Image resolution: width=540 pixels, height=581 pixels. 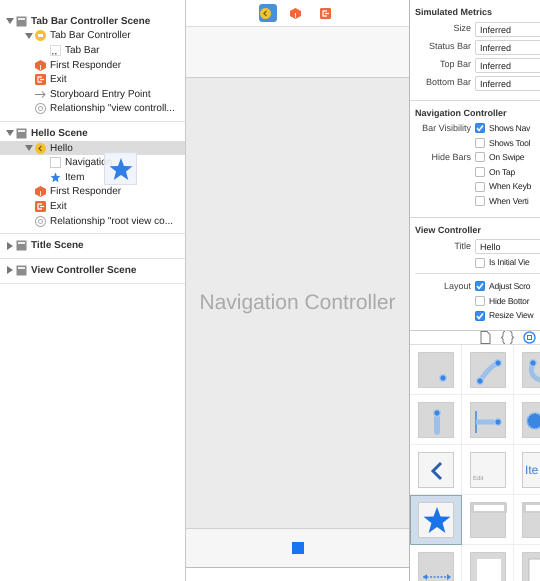 What do you see at coordinates (55, 50) in the screenshot?
I see `tab-bar-icon` at bounding box center [55, 50].